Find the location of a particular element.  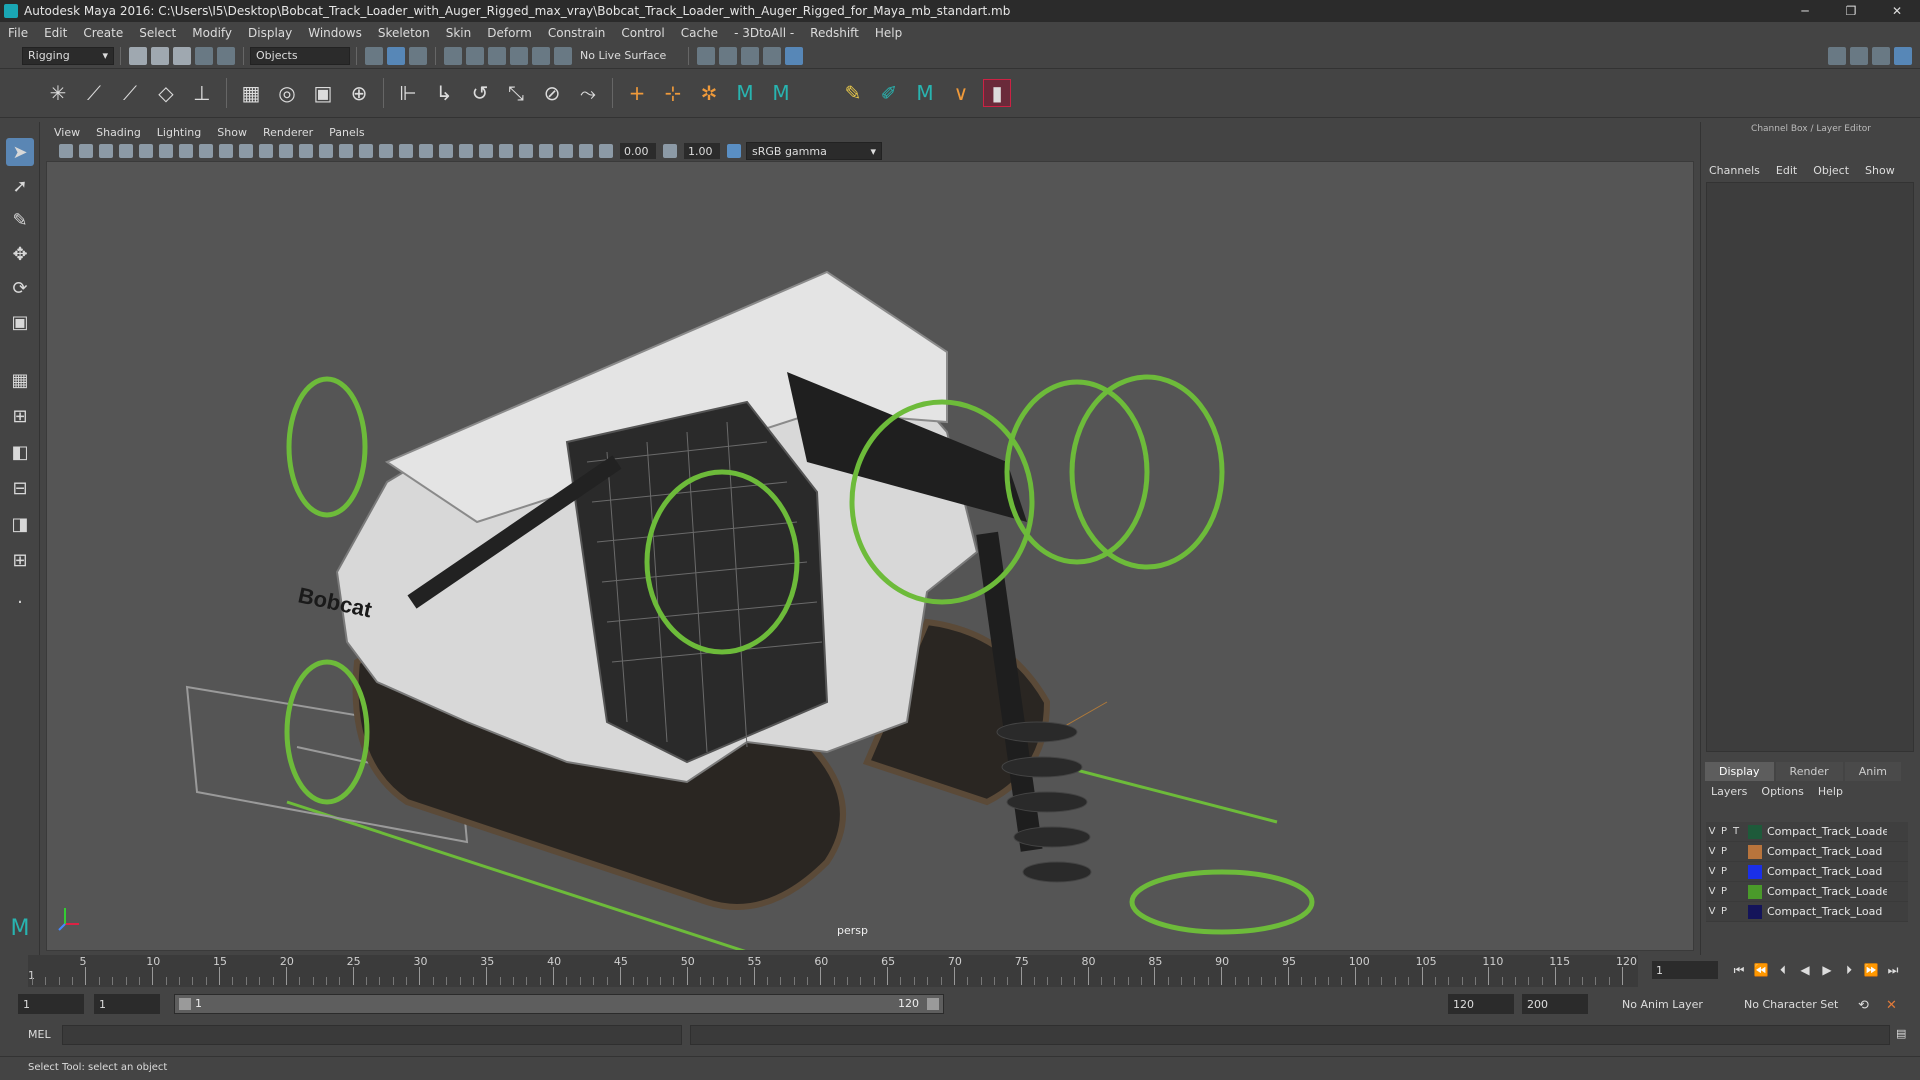

humanik-icon: M is located at coordinates (745, 93).